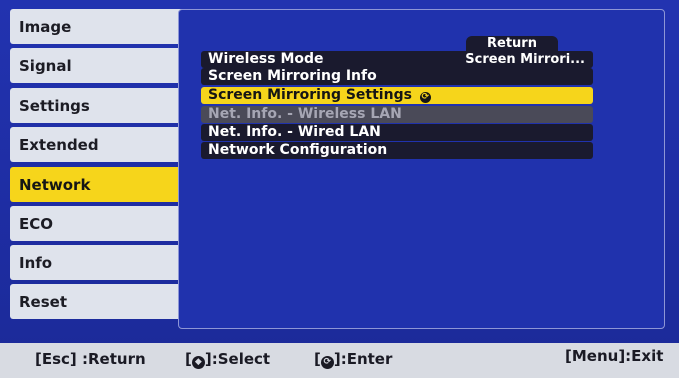 Image resolution: width=679 pixels, height=378 pixels. Describe the element at coordinates (292, 76) in the screenshot. I see `menu-row-label: Screen Mirroring Info` at that location.